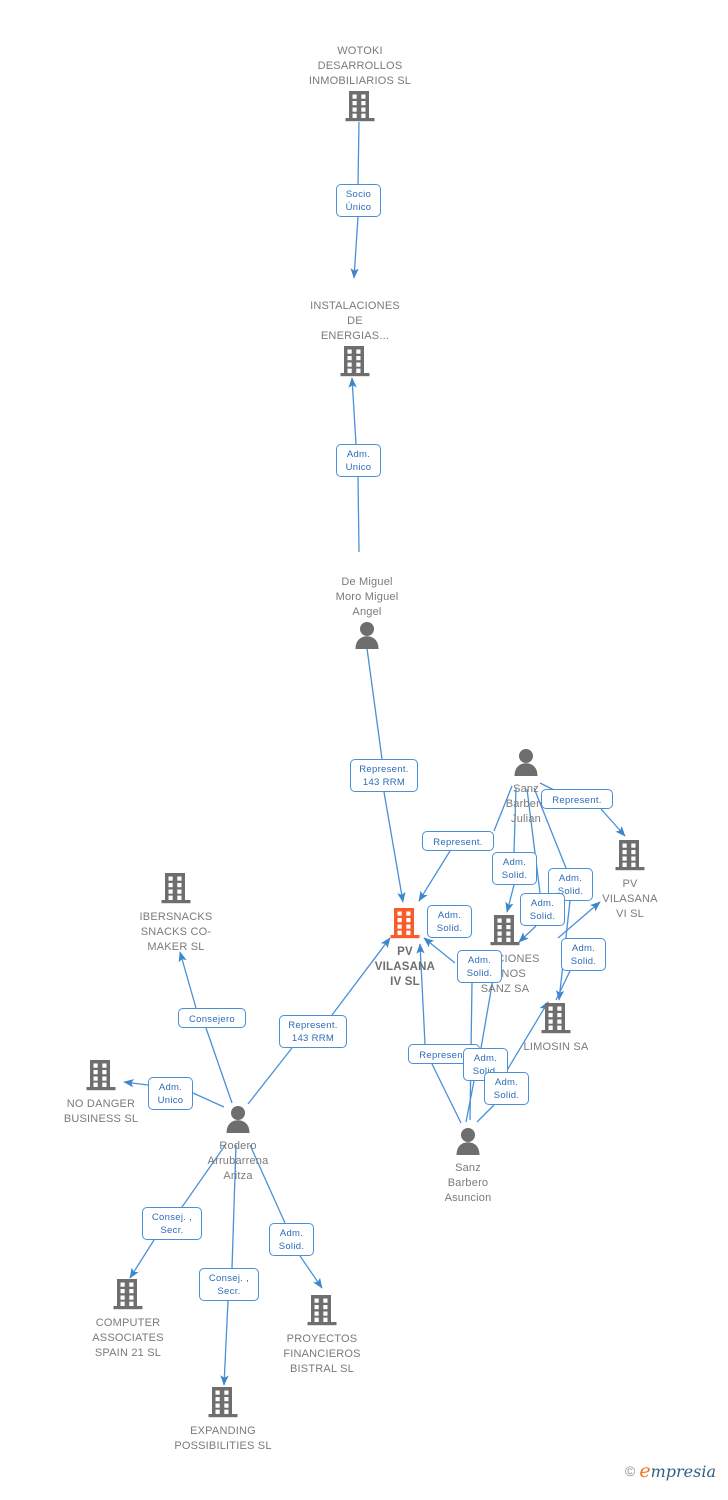  I want to click on chip-adm-solid-a: Adm. Solid., so click(514, 868).